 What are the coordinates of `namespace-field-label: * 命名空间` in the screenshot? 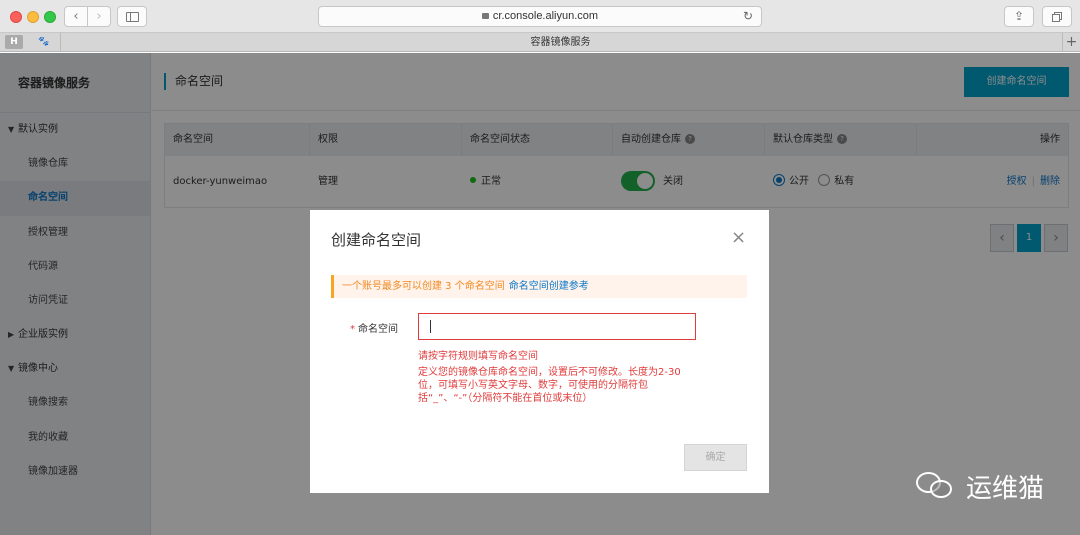 It's located at (374, 327).